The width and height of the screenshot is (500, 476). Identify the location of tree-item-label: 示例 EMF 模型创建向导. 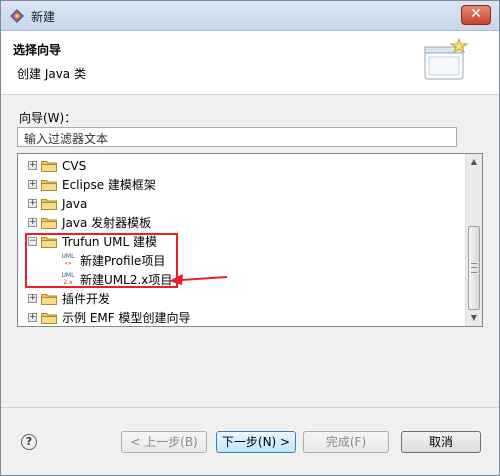
(126, 318).